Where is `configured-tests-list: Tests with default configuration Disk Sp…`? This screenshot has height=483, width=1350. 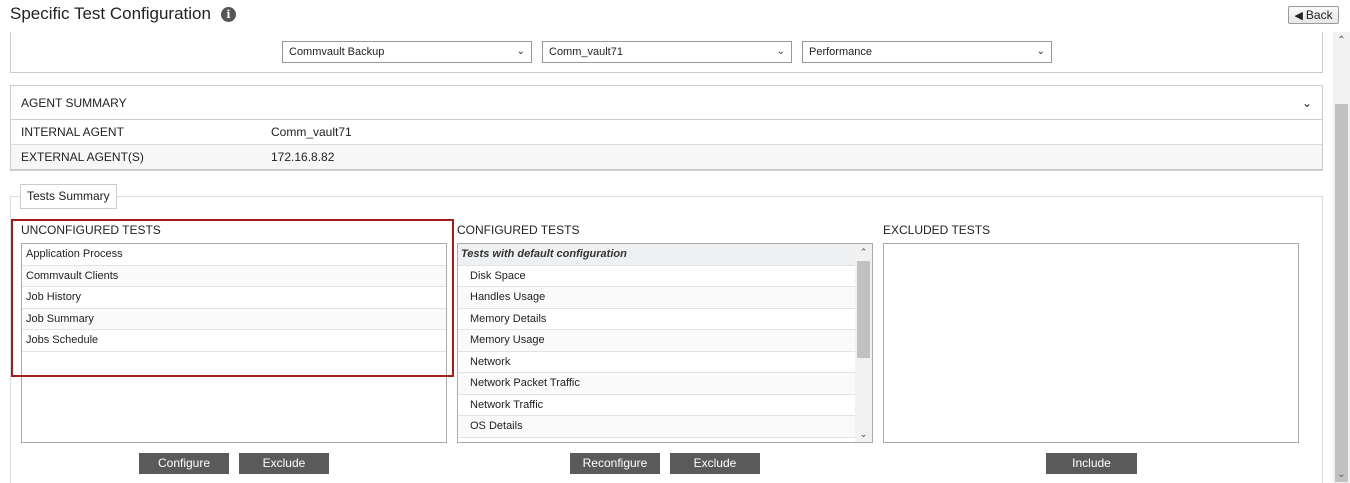 configured-tests-list: Tests with default configuration Disk Sp… is located at coordinates (665, 343).